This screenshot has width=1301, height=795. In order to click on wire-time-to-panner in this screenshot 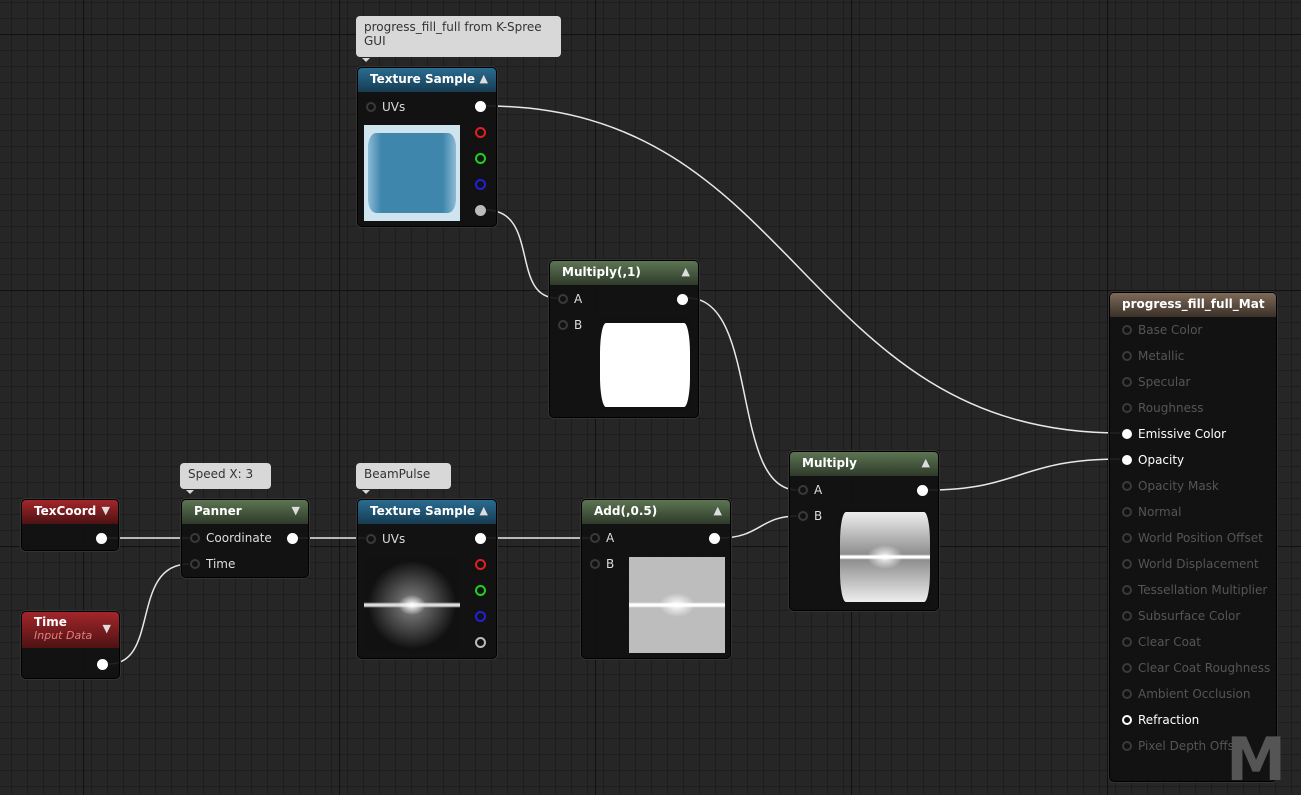, I will do `click(149, 614)`.